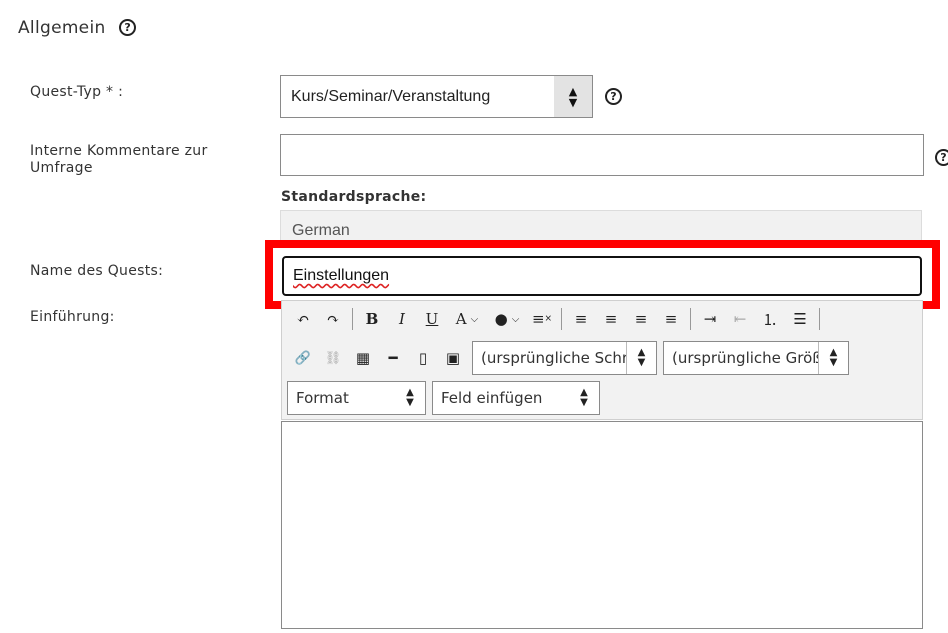 The width and height of the screenshot is (948, 633). Describe the element at coordinates (548, 319) in the screenshot. I see `remove-format-x: ×` at that location.